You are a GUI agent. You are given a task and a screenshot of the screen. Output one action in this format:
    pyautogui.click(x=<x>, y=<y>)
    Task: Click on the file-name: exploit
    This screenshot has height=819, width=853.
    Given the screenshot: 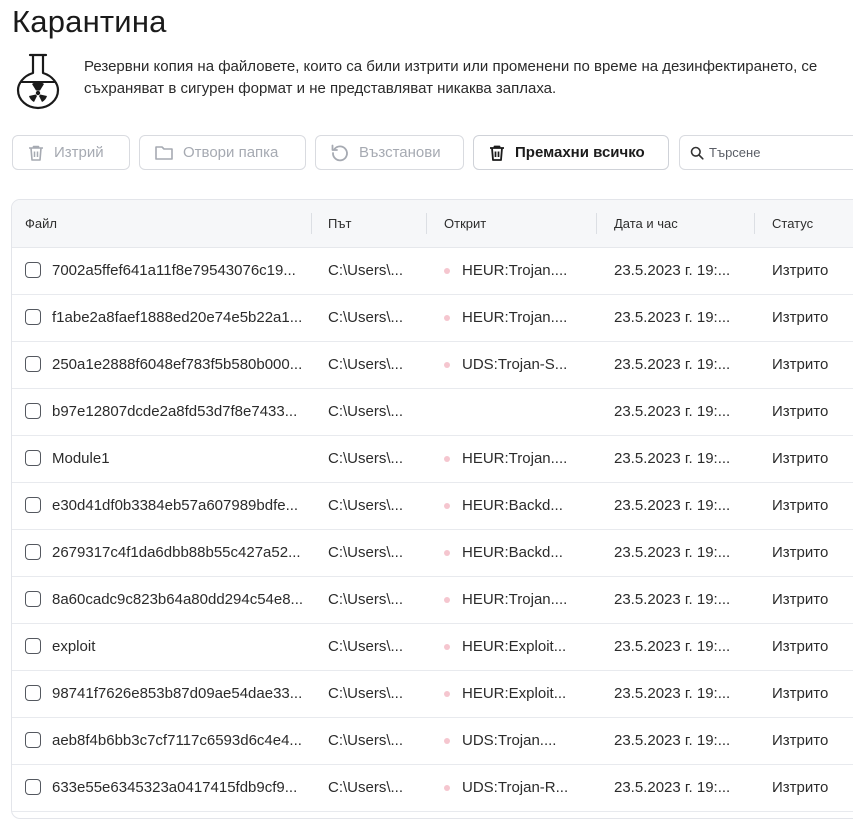 What is the action you would take?
    pyautogui.click(x=74, y=646)
    